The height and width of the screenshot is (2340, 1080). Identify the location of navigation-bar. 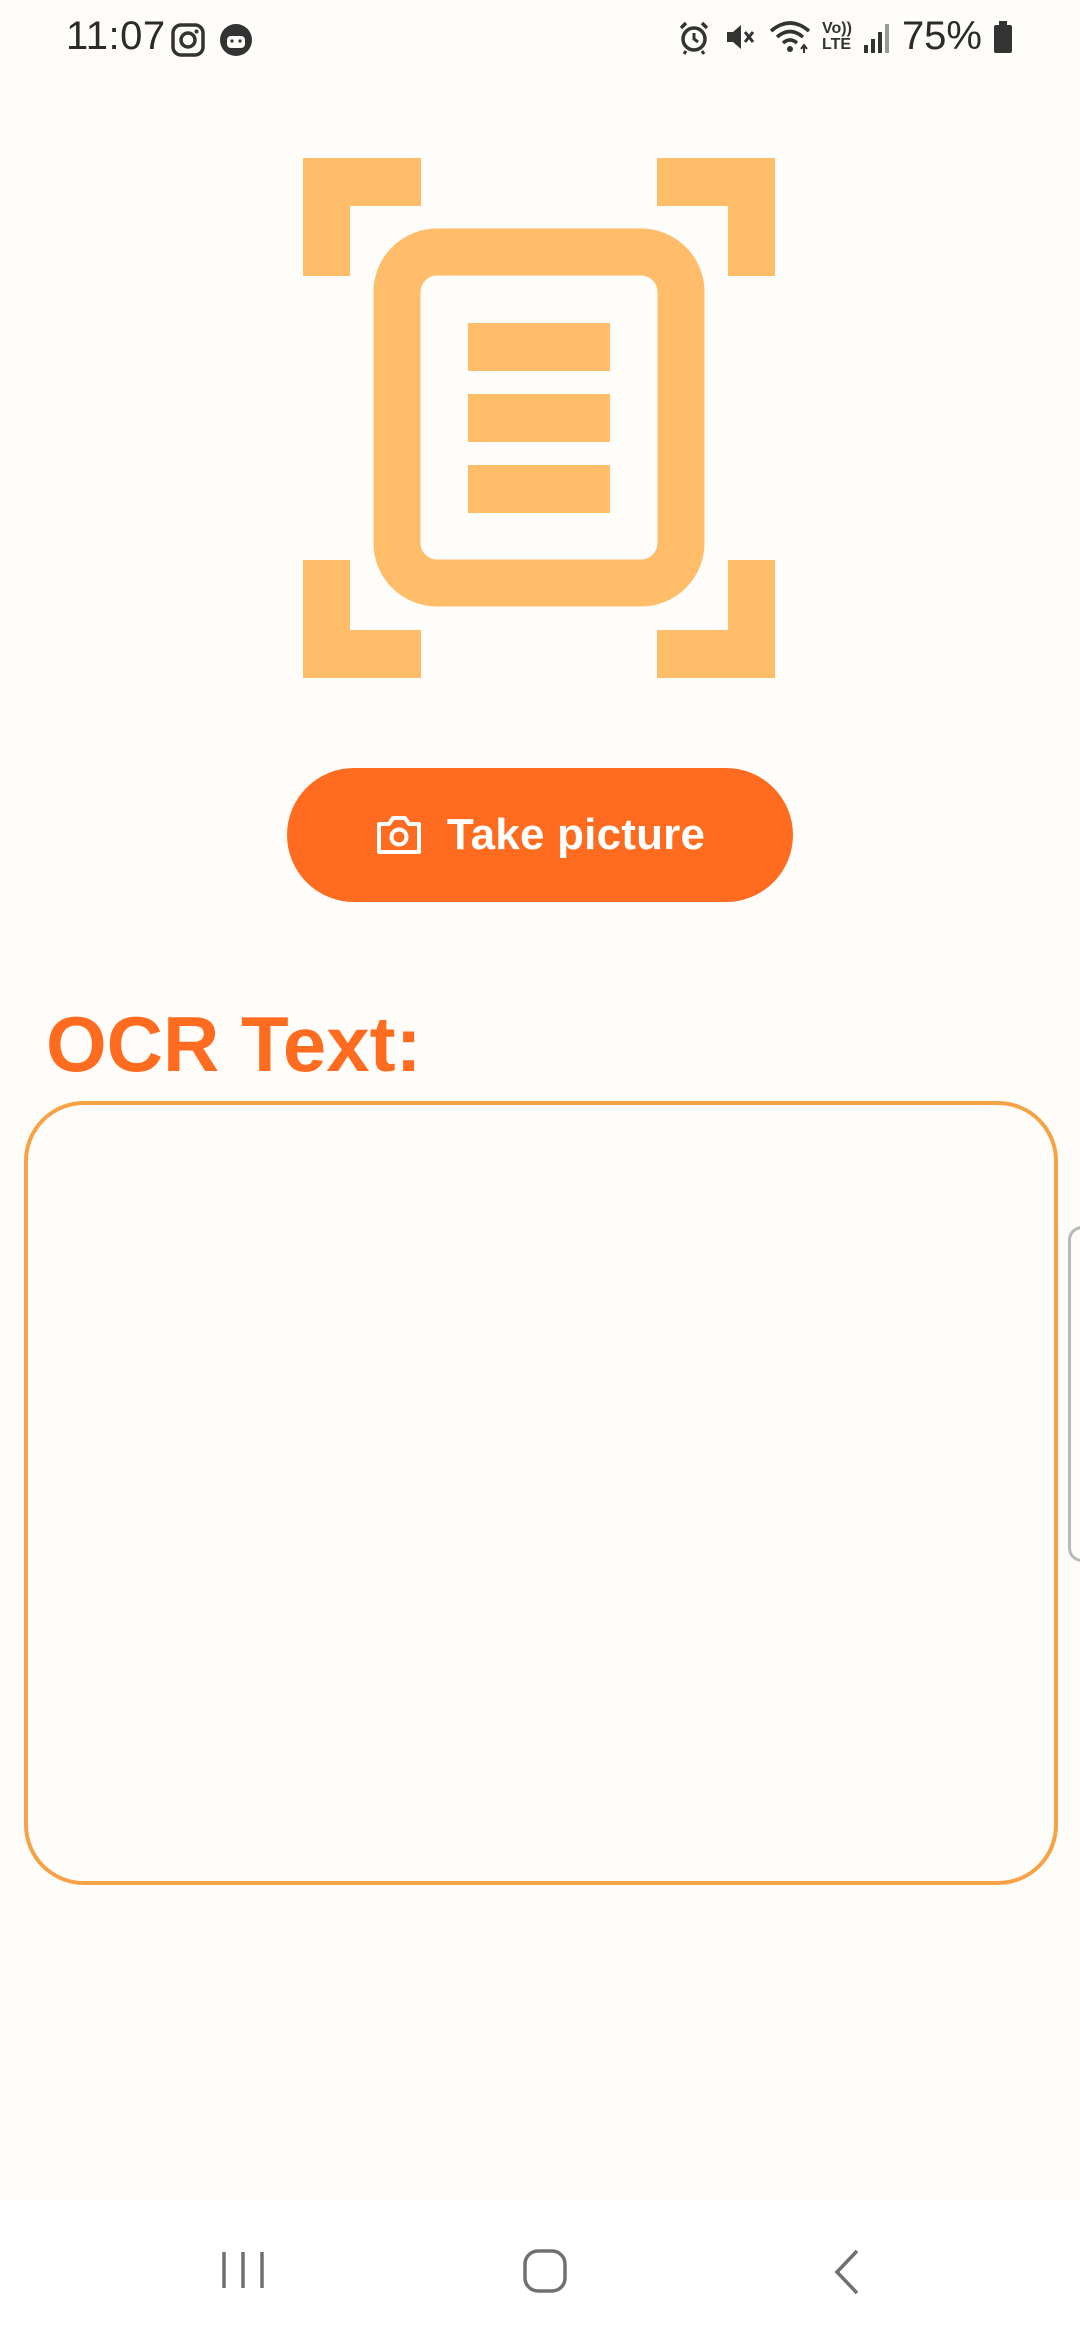
(540, 2270).